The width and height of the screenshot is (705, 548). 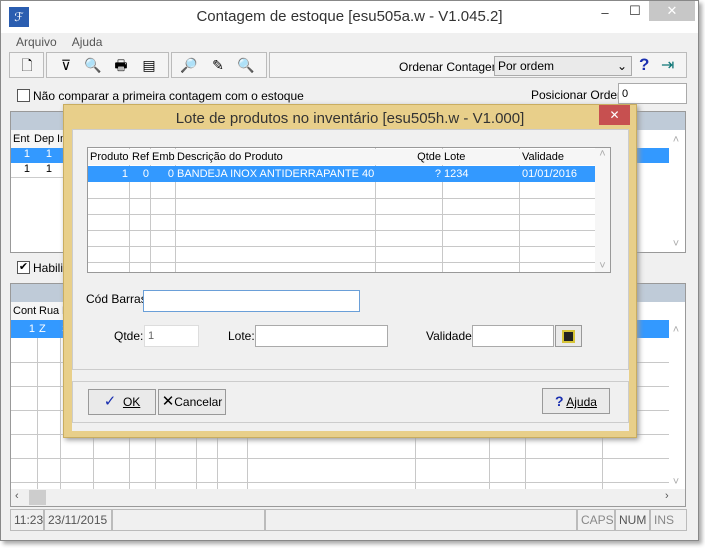 I want to click on close-button: ✕, so click(x=672, y=11).